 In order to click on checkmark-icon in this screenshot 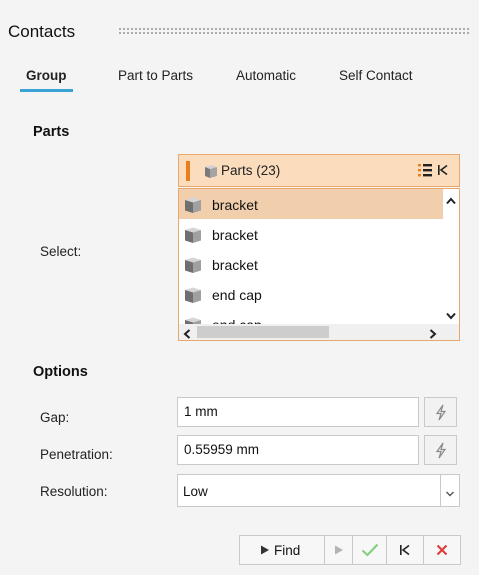, I will do `click(370, 550)`.